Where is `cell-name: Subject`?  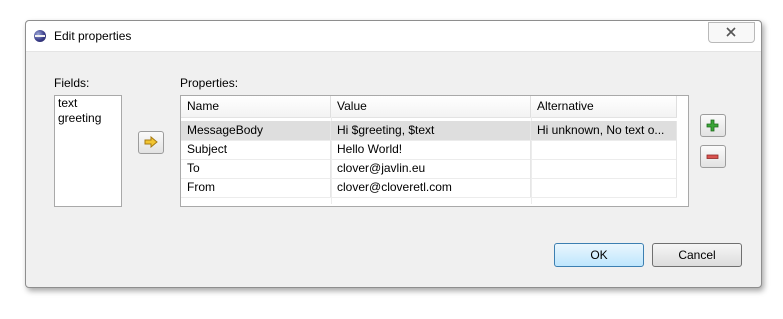
cell-name: Subject is located at coordinates (256, 149).